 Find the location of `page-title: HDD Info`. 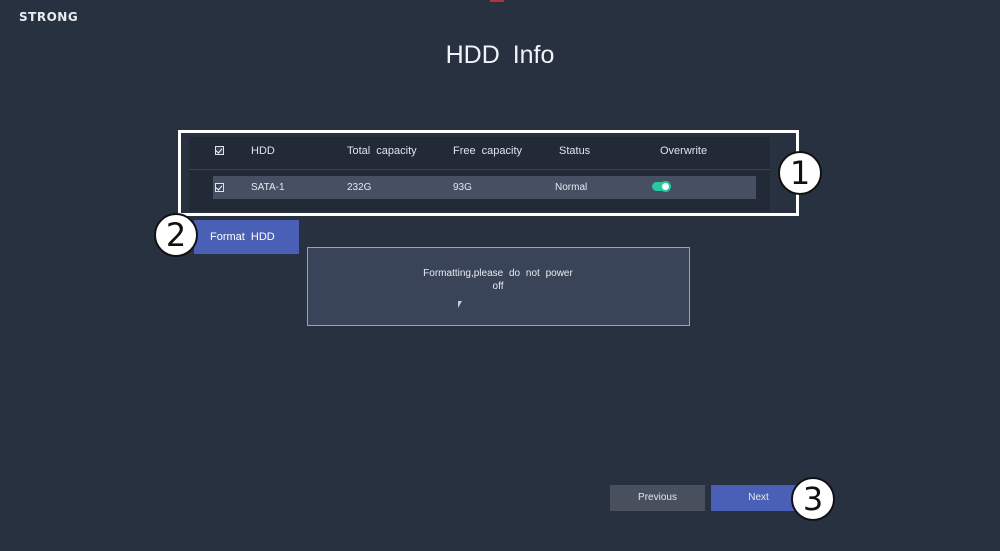

page-title: HDD Info is located at coordinates (500, 55).